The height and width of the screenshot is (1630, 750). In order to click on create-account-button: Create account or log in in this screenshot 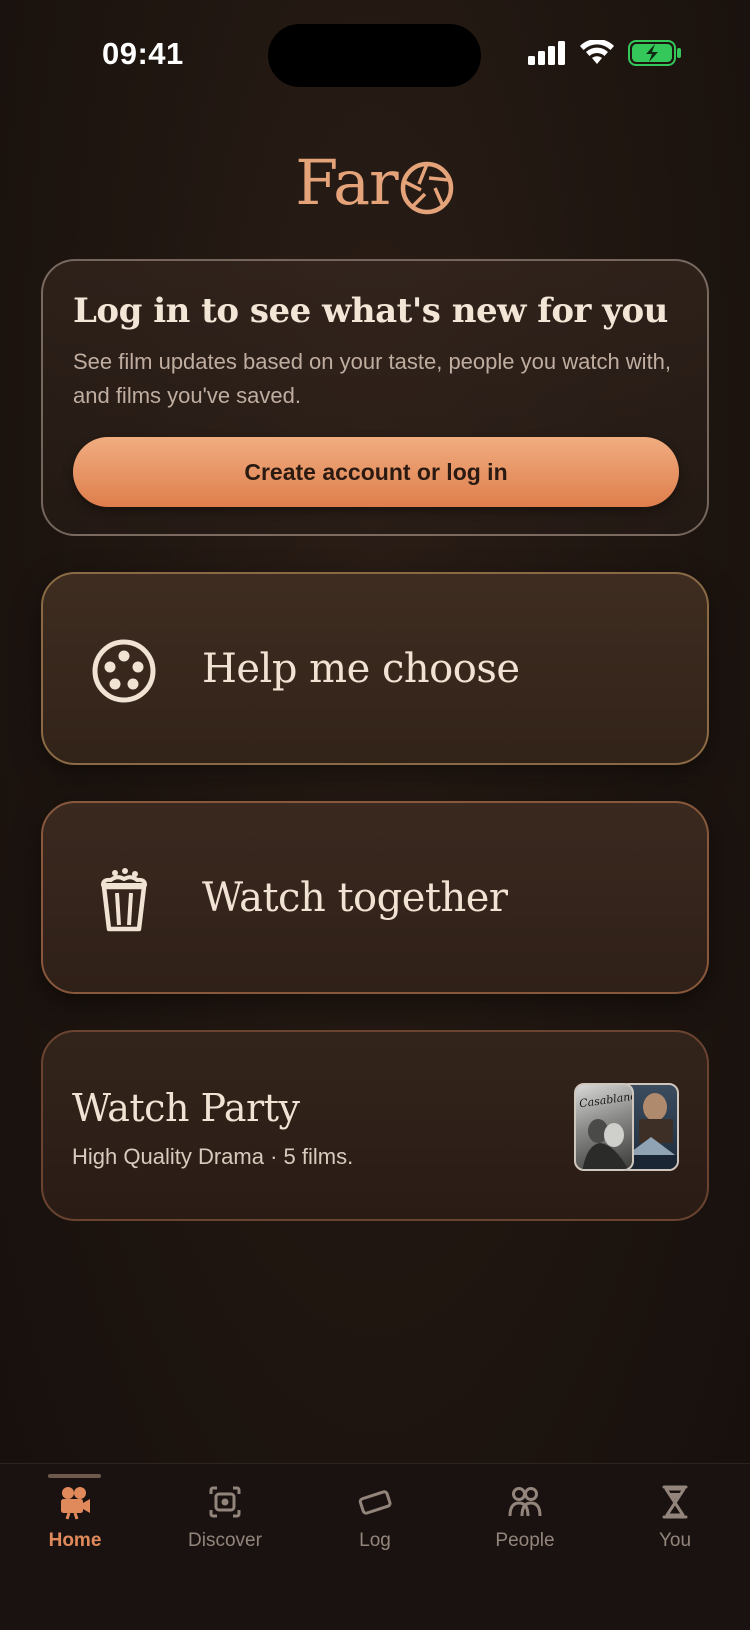, I will do `click(376, 472)`.